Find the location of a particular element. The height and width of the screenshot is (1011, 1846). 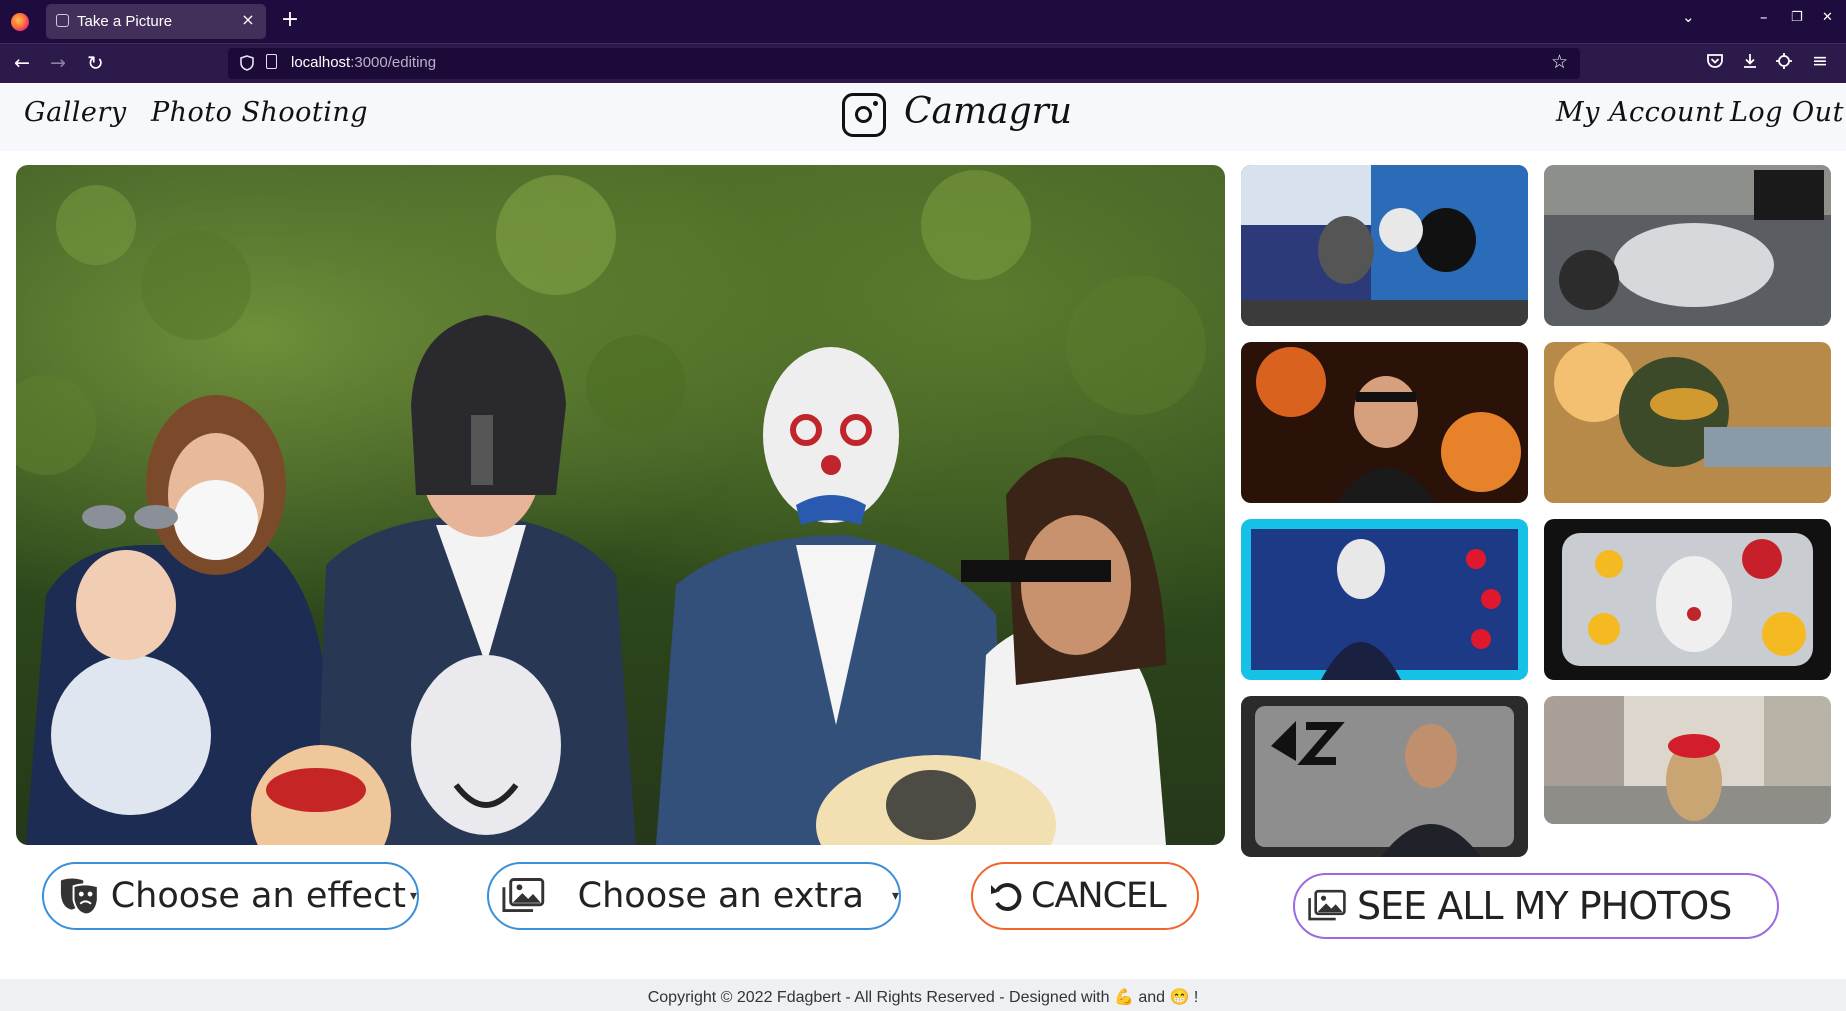

choose-effect-dropdown: Choose an effect ▾ is located at coordinates (230, 896).